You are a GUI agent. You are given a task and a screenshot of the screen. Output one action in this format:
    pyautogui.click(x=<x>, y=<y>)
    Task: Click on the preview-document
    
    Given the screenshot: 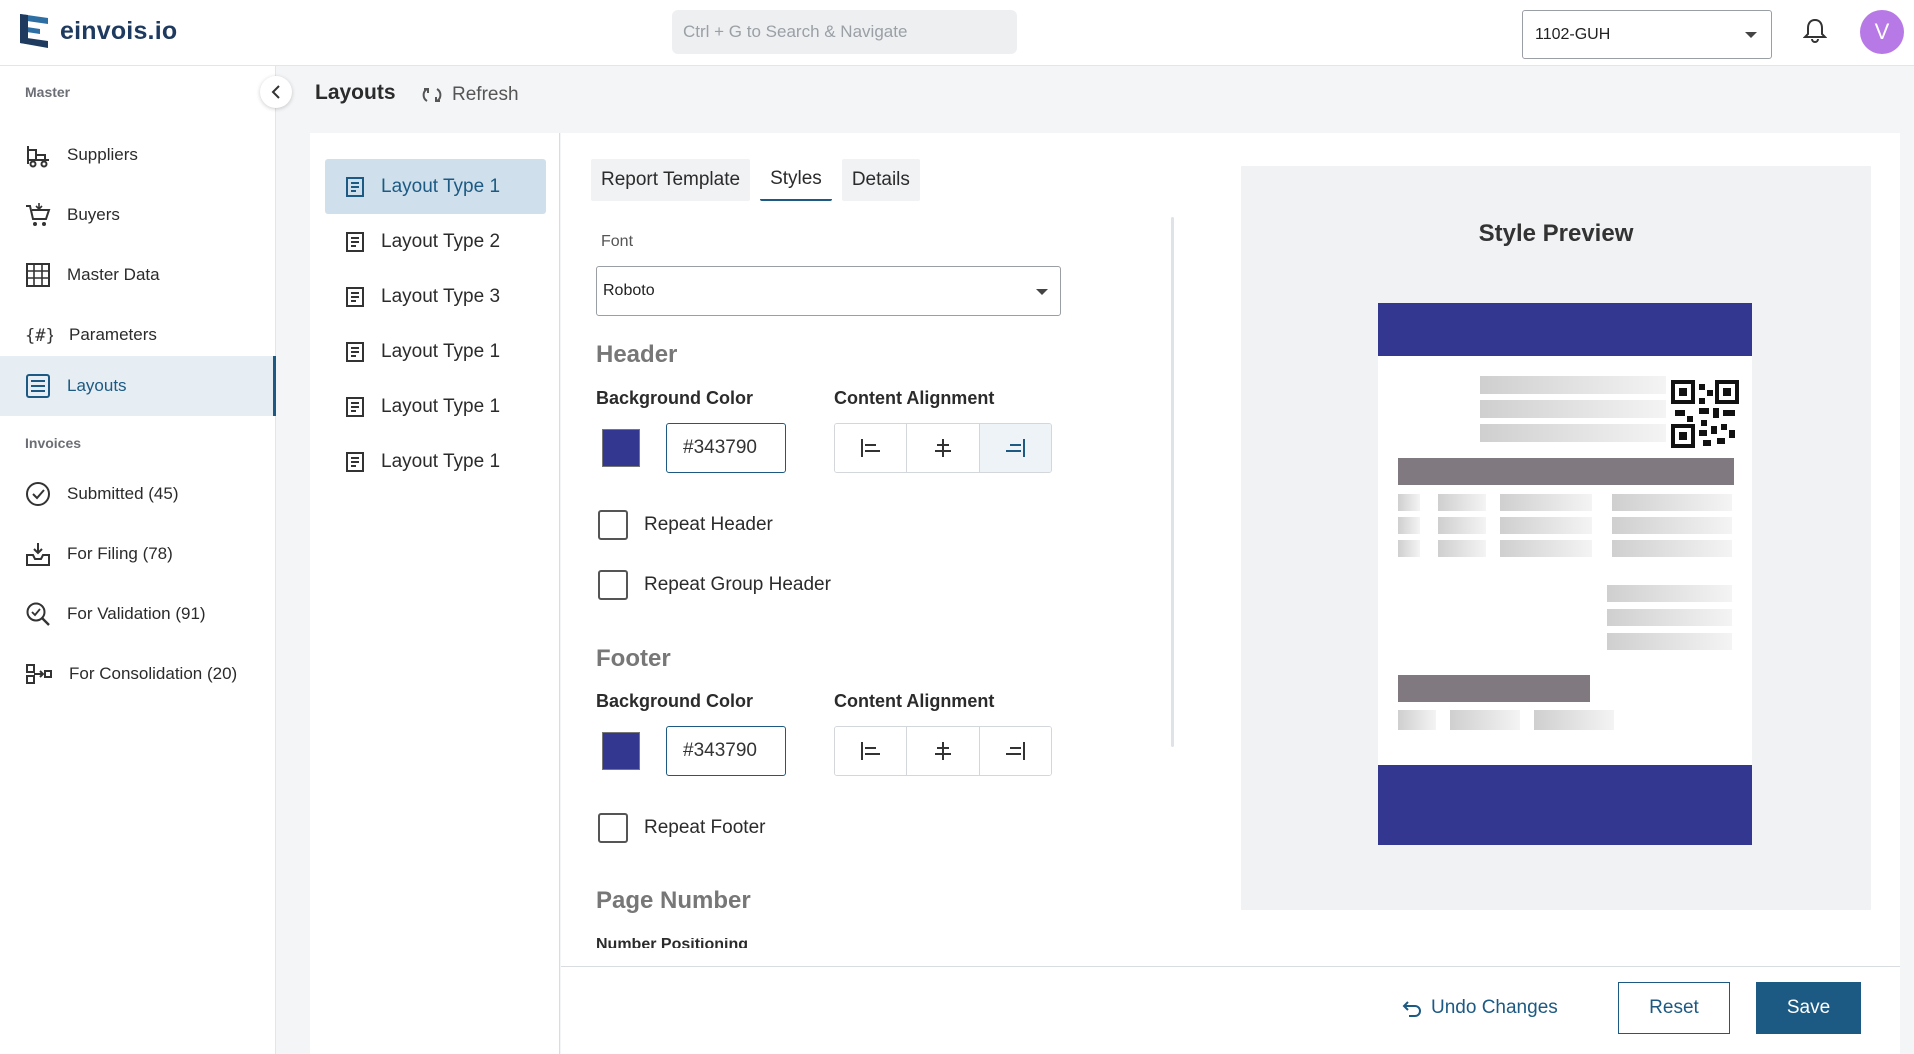 What is the action you would take?
    pyautogui.click(x=1565, y=574)
    